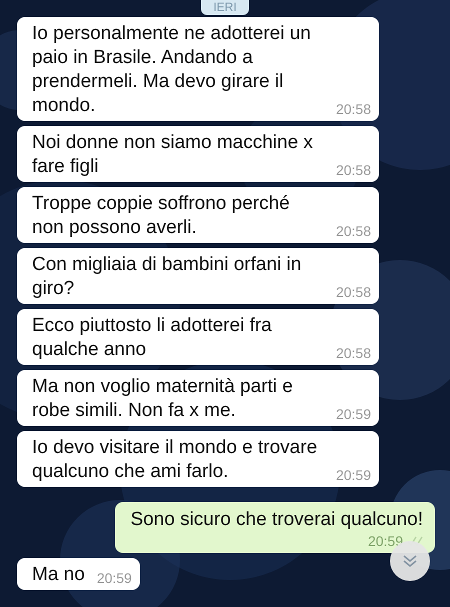  I want to click on message-text: Ma no, so click(58, 575).